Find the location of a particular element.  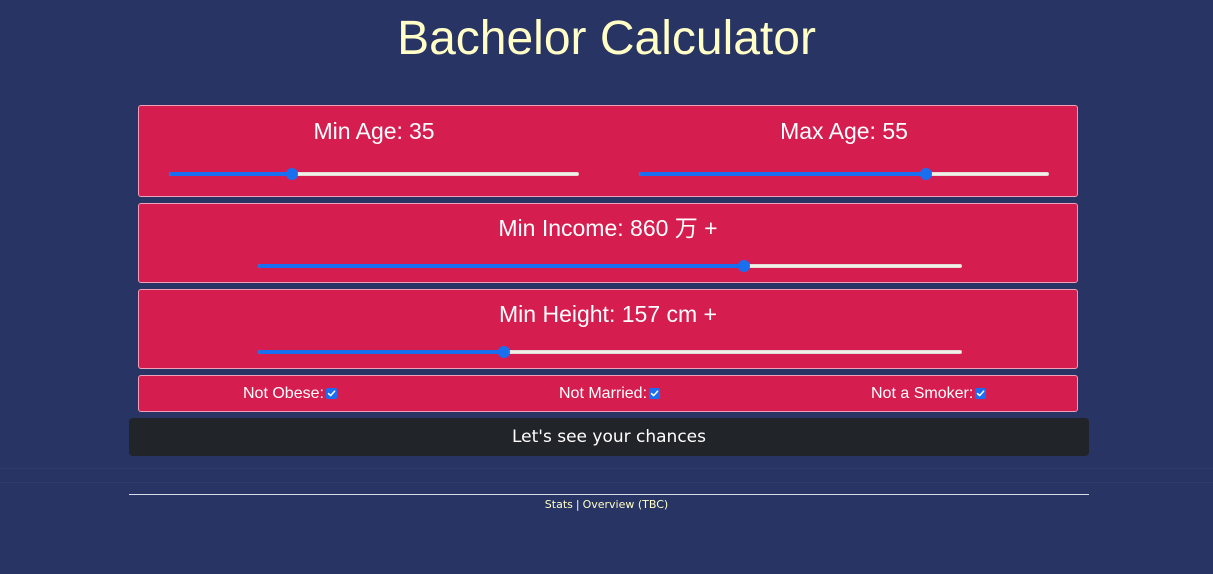

not-married-option: Not Married: is located at coordinates (610, 394).